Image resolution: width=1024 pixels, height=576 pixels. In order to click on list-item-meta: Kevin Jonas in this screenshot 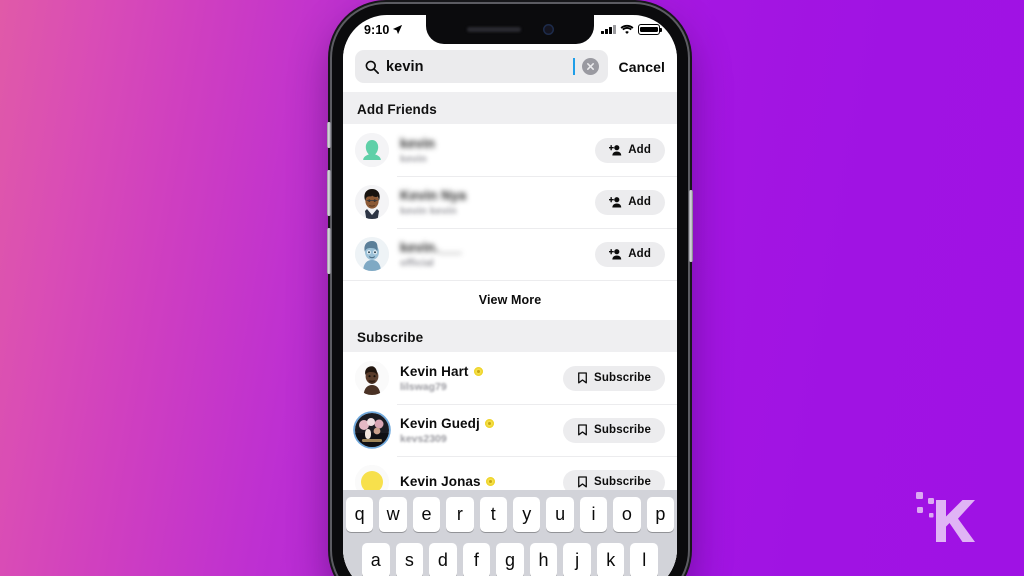, I will do `click(476, 482)`.